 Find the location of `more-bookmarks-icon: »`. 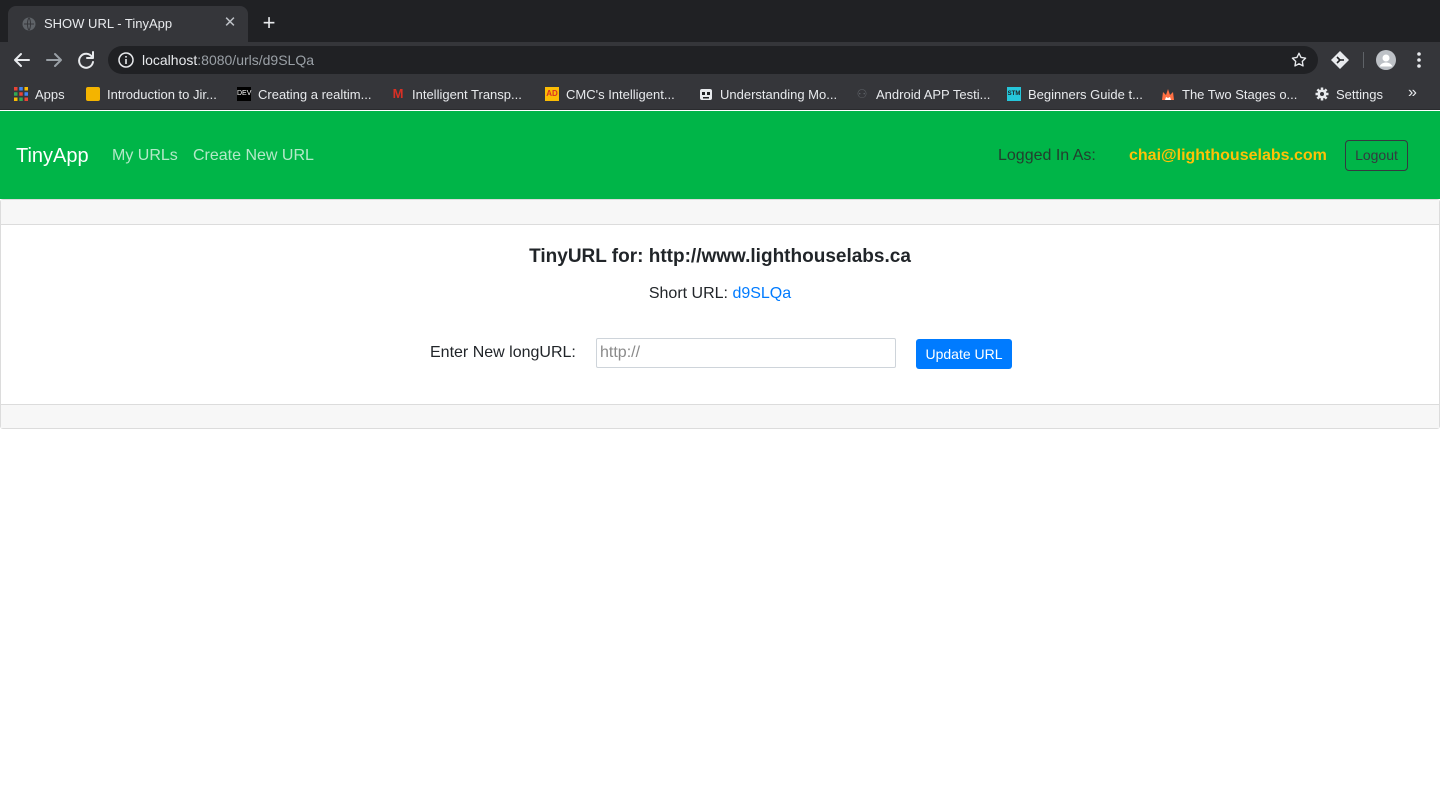

more-bookmarks-icon: » is located at coordinates (1412, 93).